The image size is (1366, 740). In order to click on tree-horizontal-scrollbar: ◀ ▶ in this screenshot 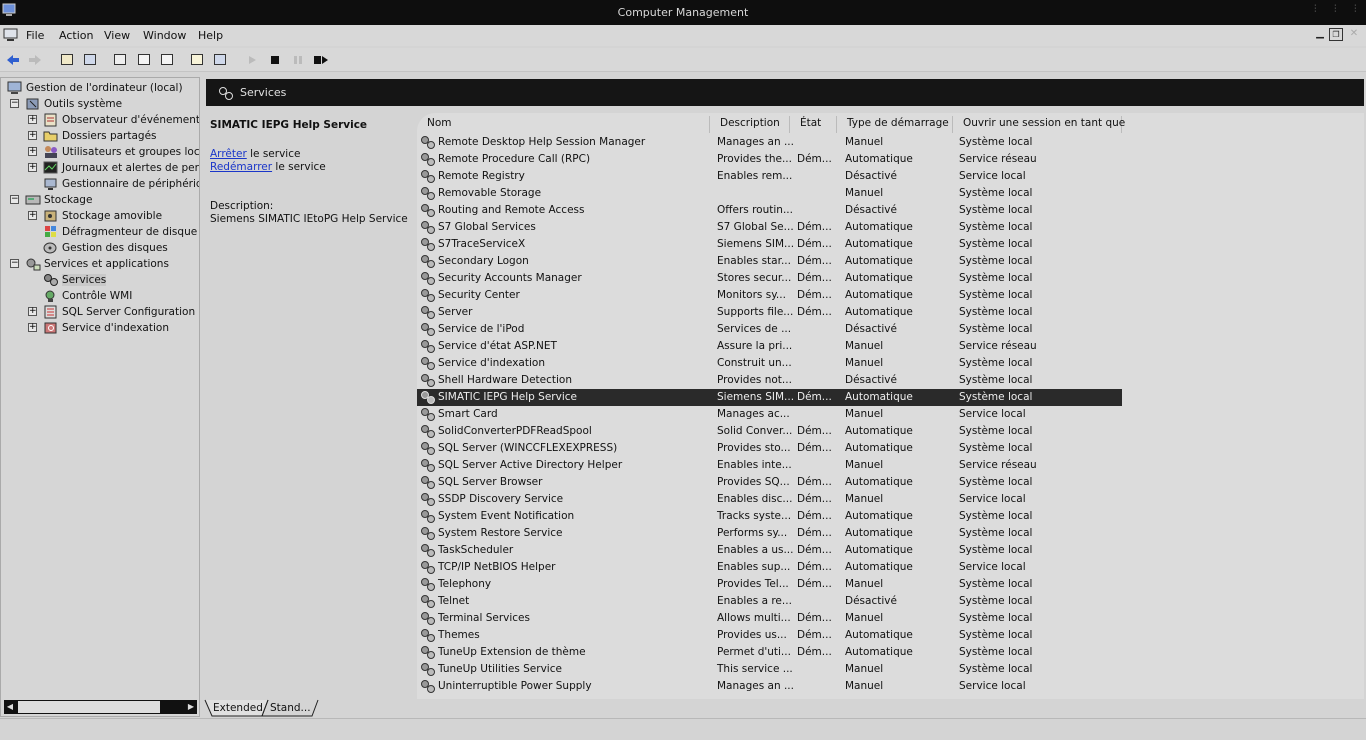, I will do `click(100, 707)`.